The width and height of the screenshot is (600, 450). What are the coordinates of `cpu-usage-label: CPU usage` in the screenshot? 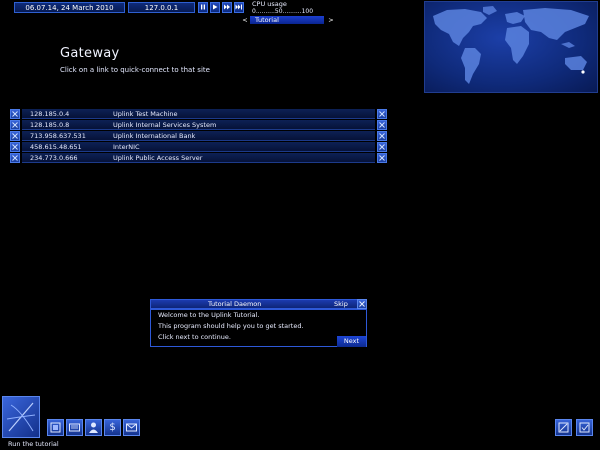 It's located at (269, 4).